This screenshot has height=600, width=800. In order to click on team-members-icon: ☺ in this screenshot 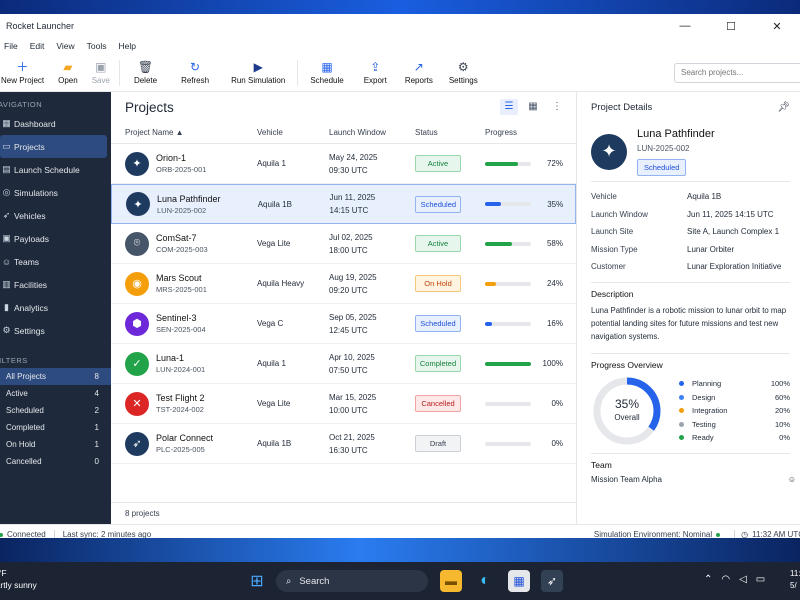, I will do `click(792, 479)`.